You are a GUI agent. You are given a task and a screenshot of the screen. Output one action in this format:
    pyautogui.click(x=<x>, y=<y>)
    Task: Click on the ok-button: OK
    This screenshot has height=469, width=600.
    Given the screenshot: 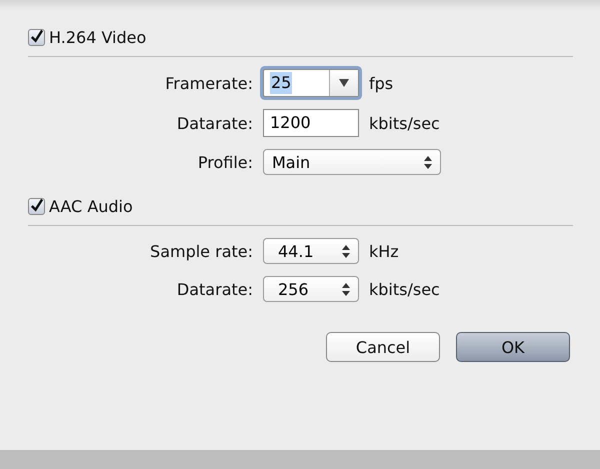 What is the action you would take?
    pyautogui.click(x=513, y=347)
    